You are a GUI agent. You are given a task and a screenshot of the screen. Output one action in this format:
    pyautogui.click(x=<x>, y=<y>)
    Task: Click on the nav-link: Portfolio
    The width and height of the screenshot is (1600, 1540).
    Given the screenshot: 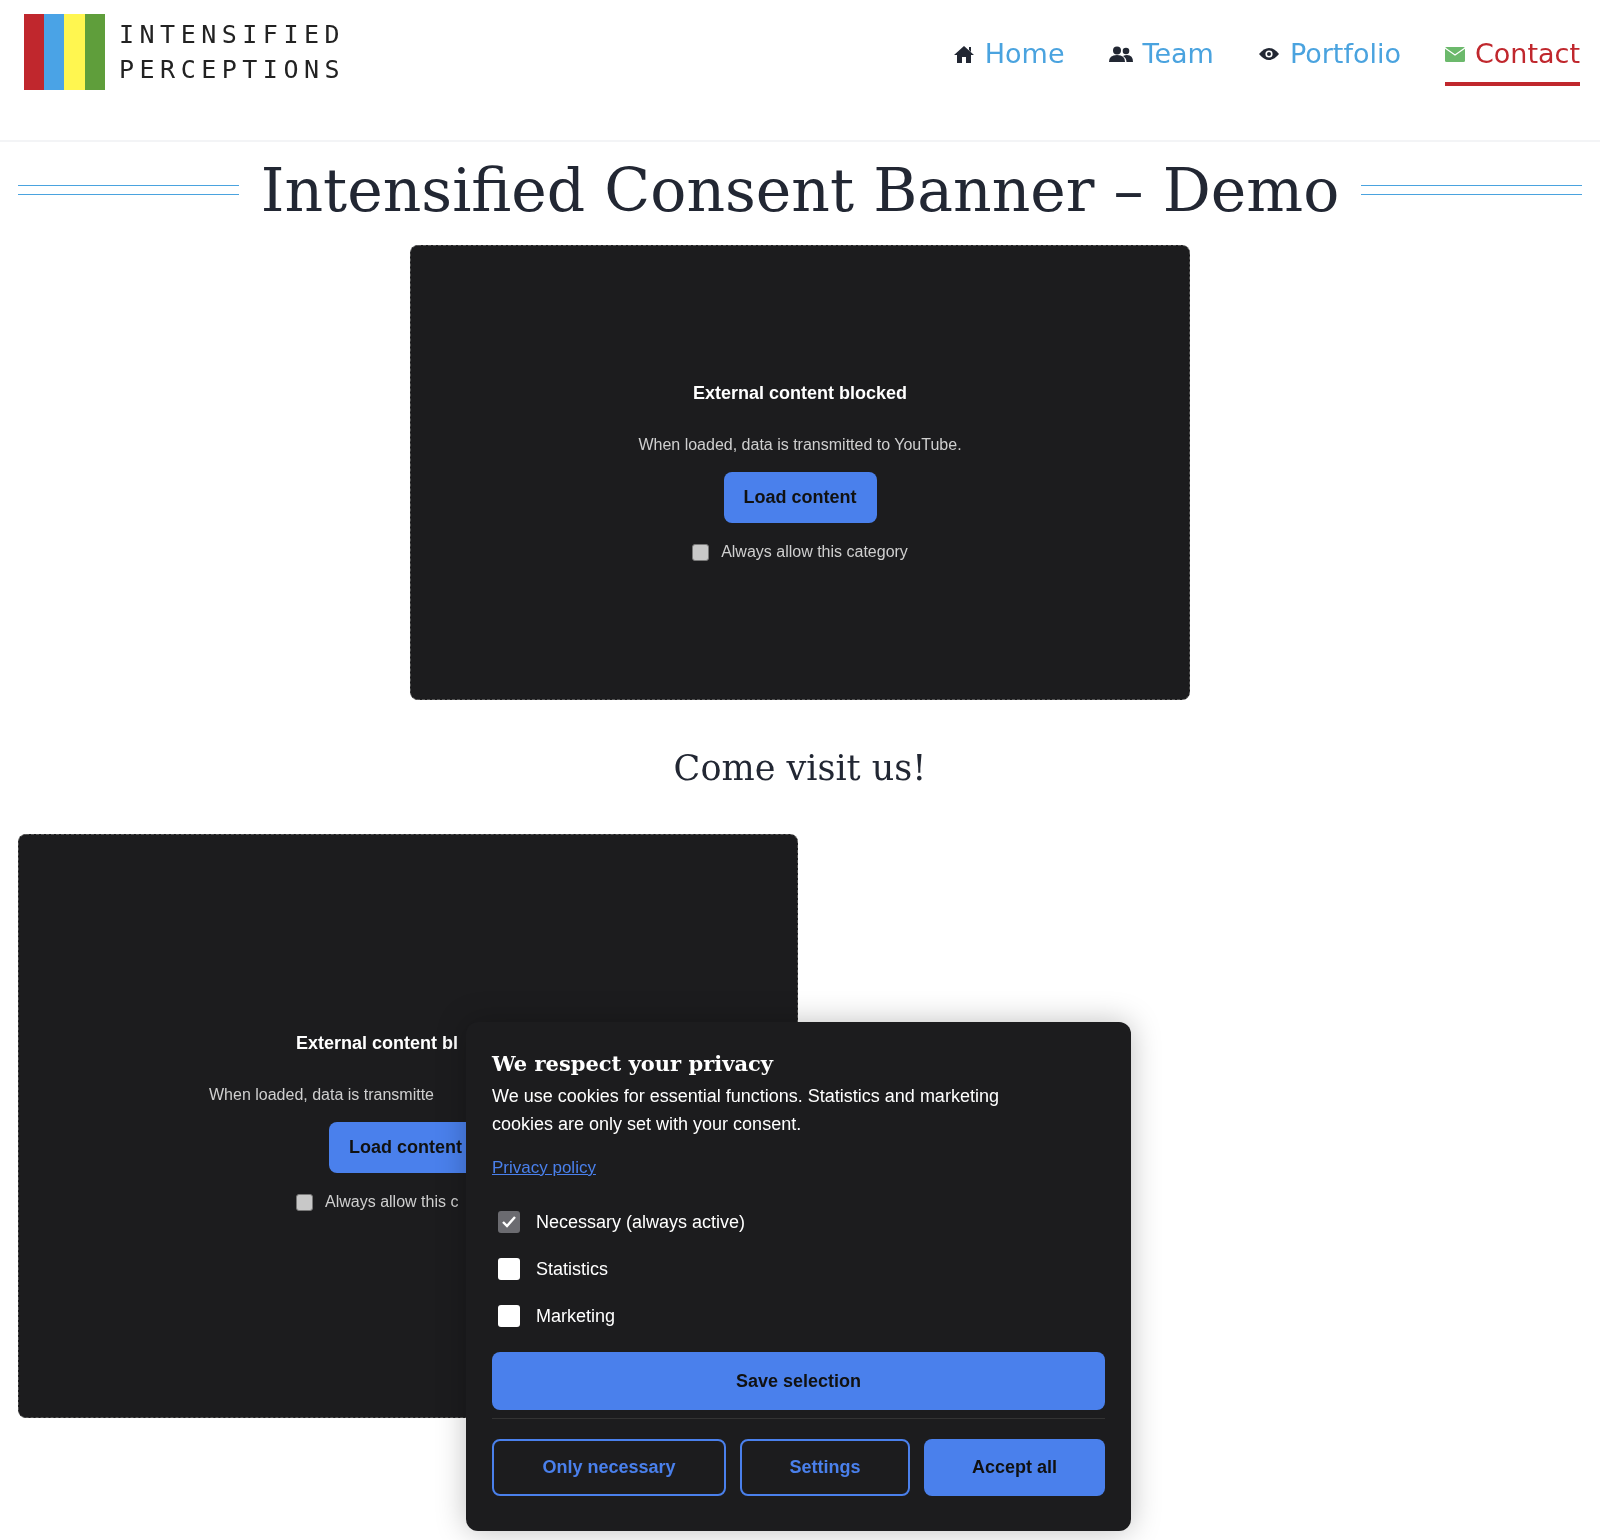 What is the action you would take?
    pyautogui.click(x=1329, y=61)
    